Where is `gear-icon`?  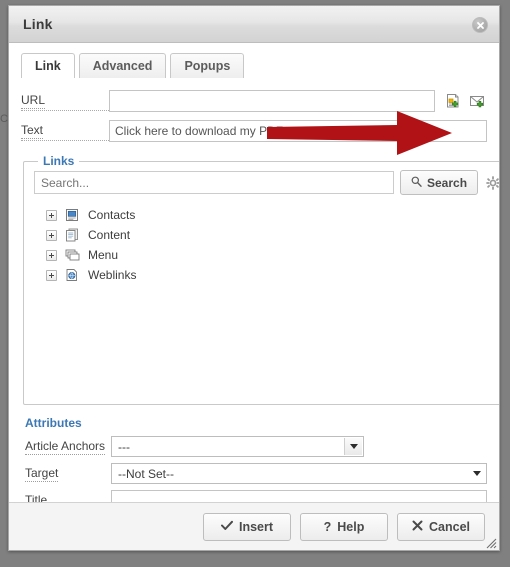 gear-icon is located at coordinates (492, 182).